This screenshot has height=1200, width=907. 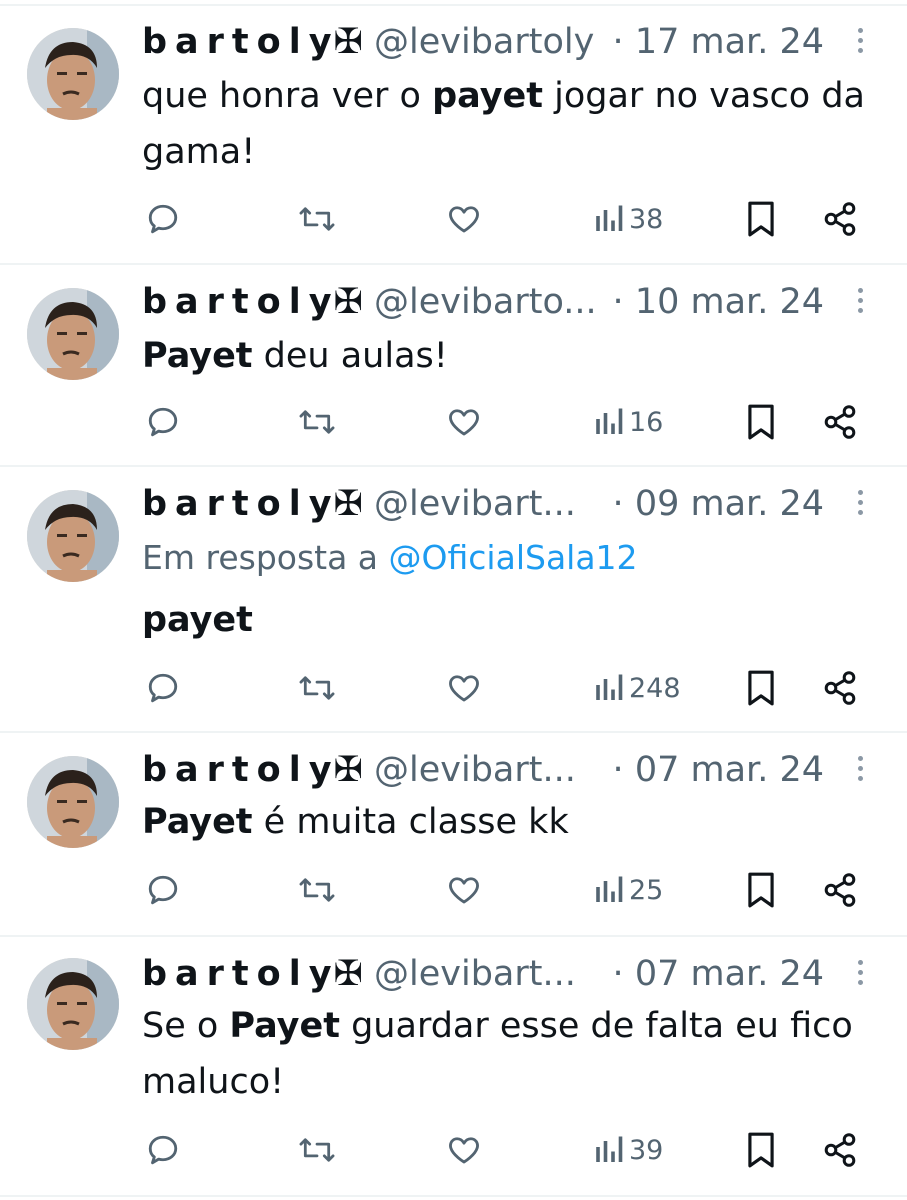 I want to click on tweet-text-line: maluco!, so click(x=213, y=1082).